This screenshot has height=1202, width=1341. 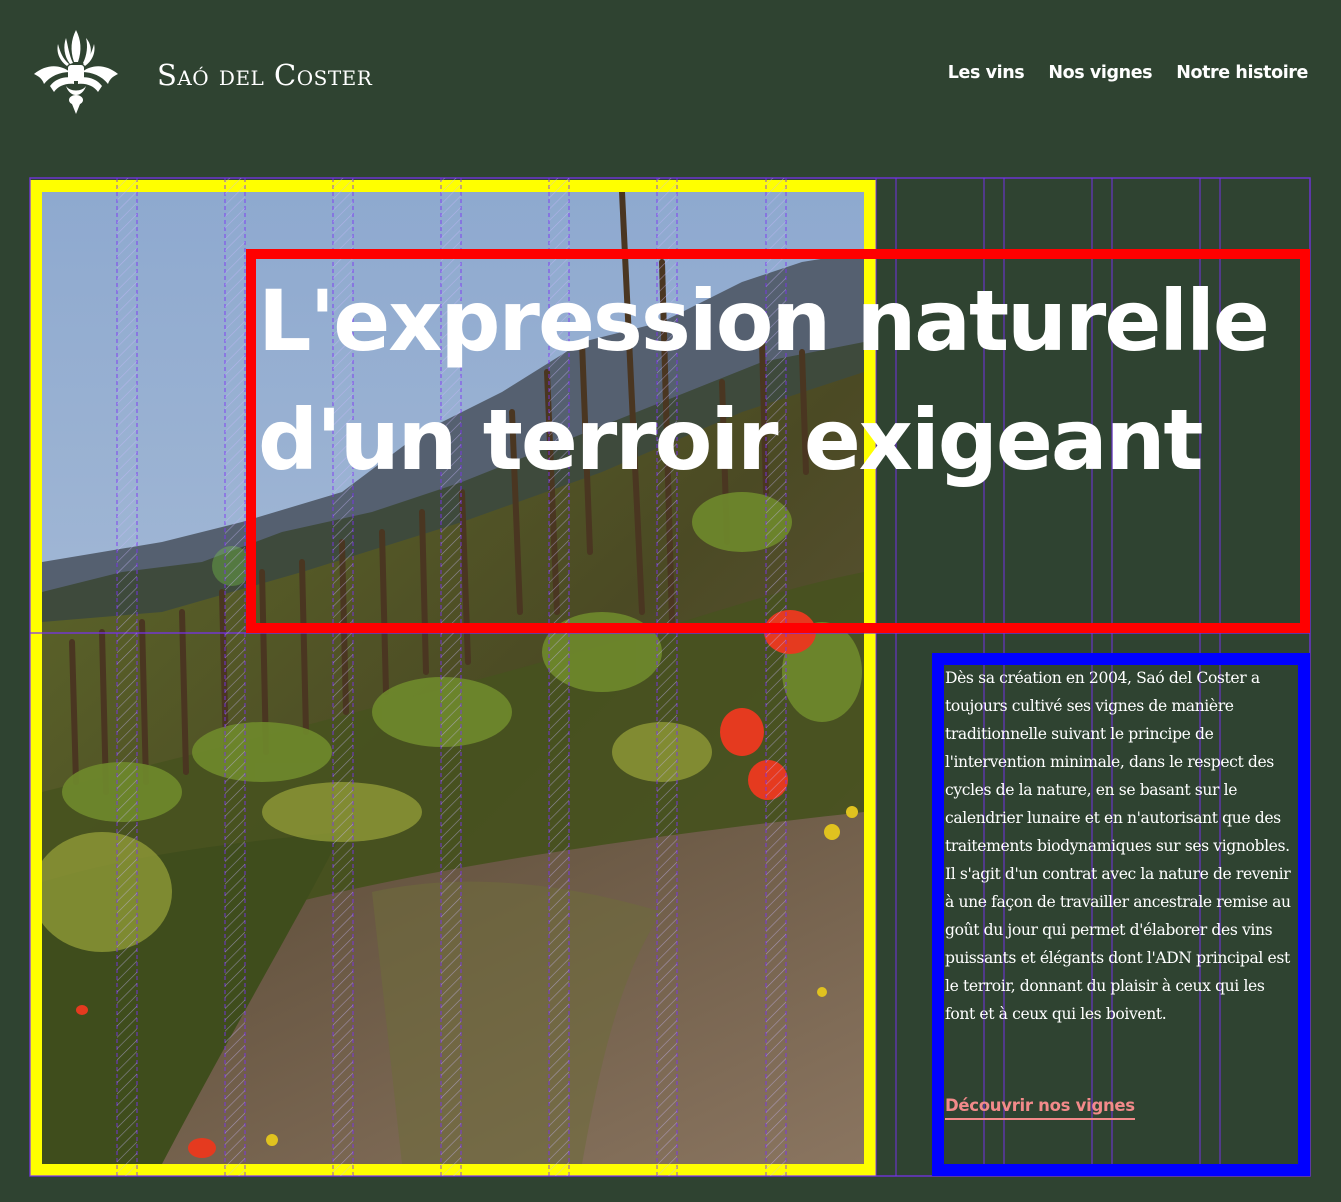 I want to click on fleur-de-lis-icon, so click(x=76, y=72).